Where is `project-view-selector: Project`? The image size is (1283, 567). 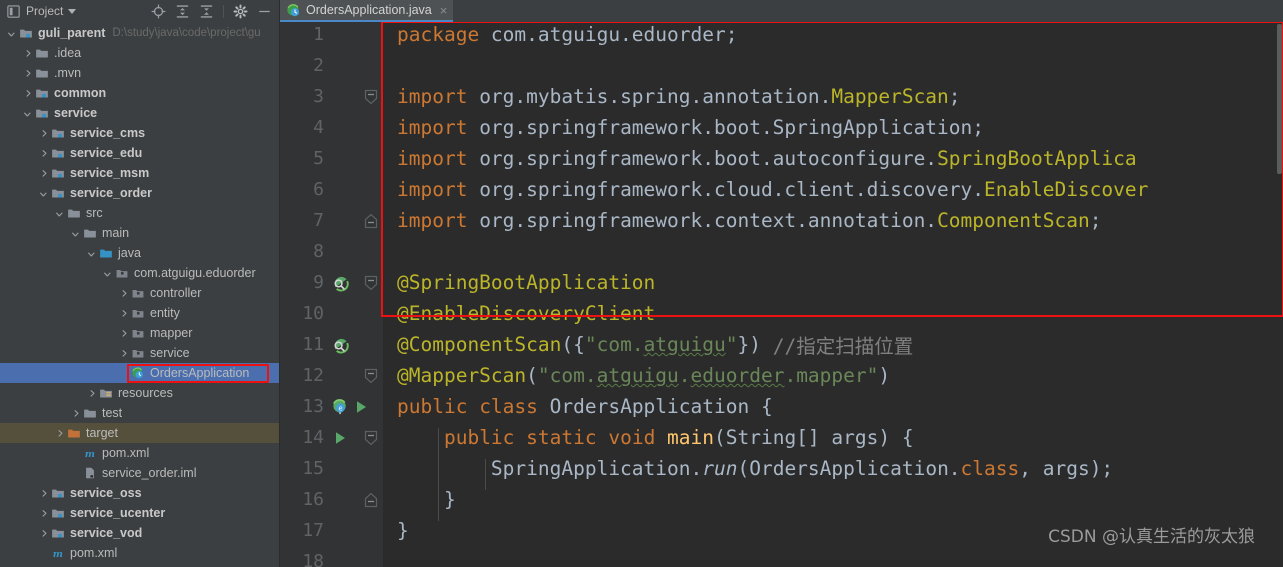
project-view-selector: Project is located at coordinates (38, 11).